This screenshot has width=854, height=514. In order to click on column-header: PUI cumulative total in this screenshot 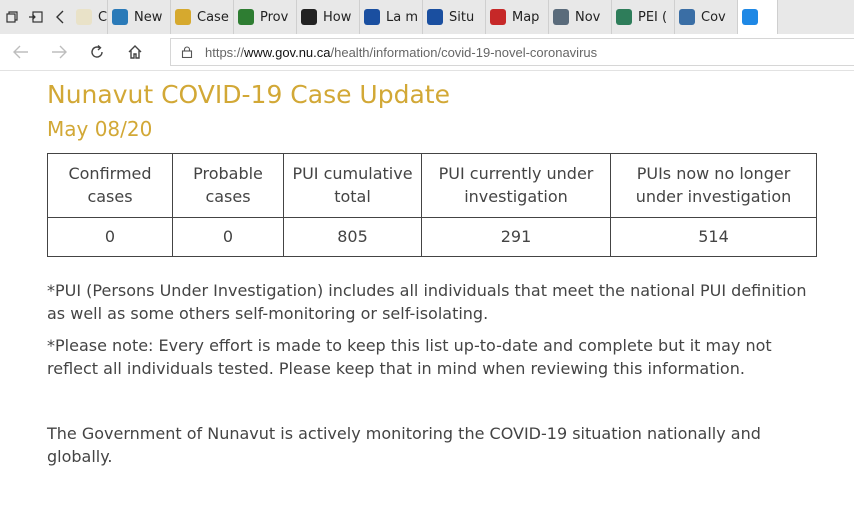, I will do `click(352, 185)`.